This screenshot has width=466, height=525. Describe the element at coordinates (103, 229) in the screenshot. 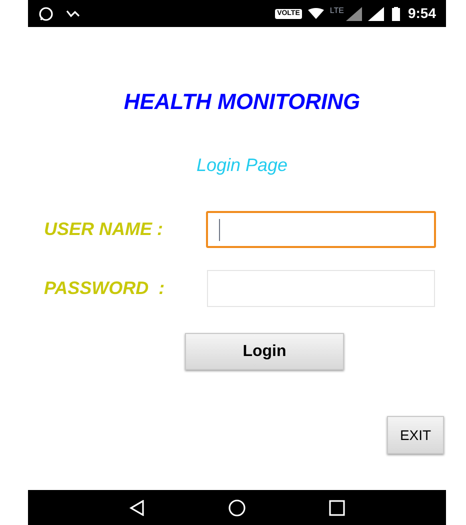

I see `field-label: USER NAME :` at that location.